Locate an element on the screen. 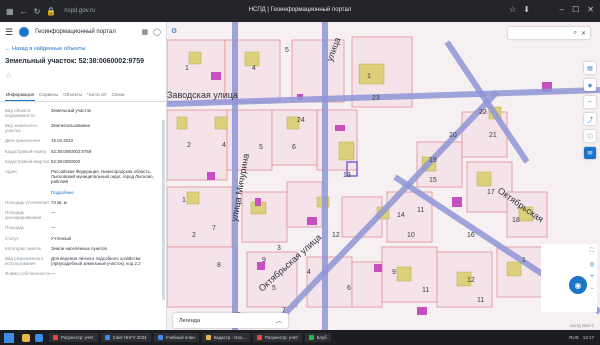 The width and height of the screenshot is (600, 345). back-link: ← Назад в найденные объекты is located at coordinates (83, 49).